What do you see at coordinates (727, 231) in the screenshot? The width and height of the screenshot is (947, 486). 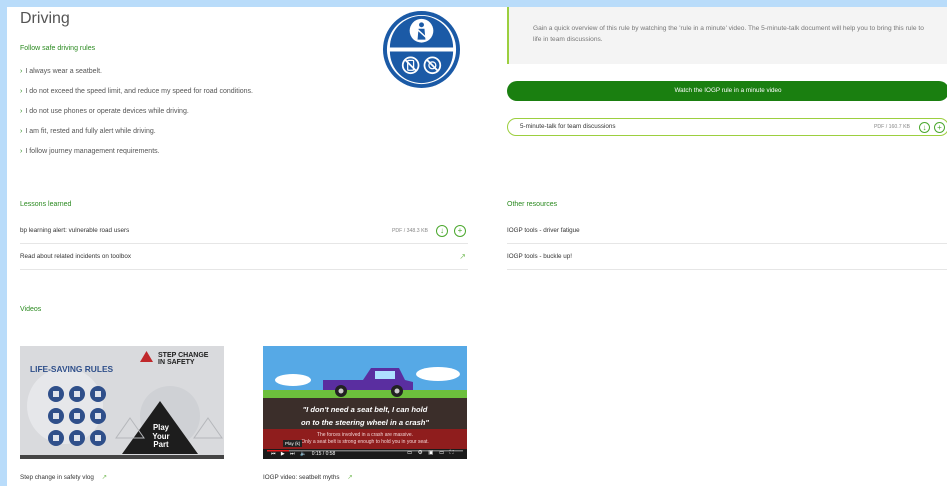 I see `resource-row: IOGP tools - driver fatigue` at bounding box center [727, 231].